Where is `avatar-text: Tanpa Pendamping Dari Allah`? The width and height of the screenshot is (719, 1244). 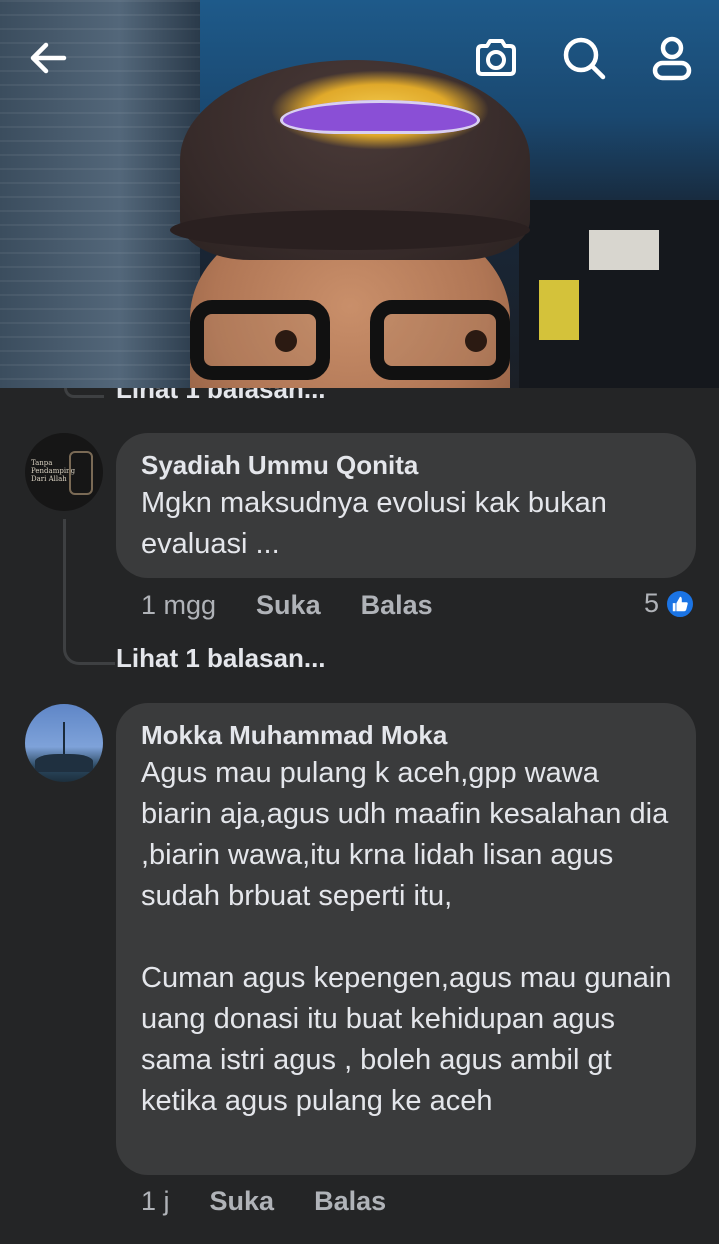
avatar-text: Tanpa Pendamping Dari Allah is located at coordinates (53, 471).